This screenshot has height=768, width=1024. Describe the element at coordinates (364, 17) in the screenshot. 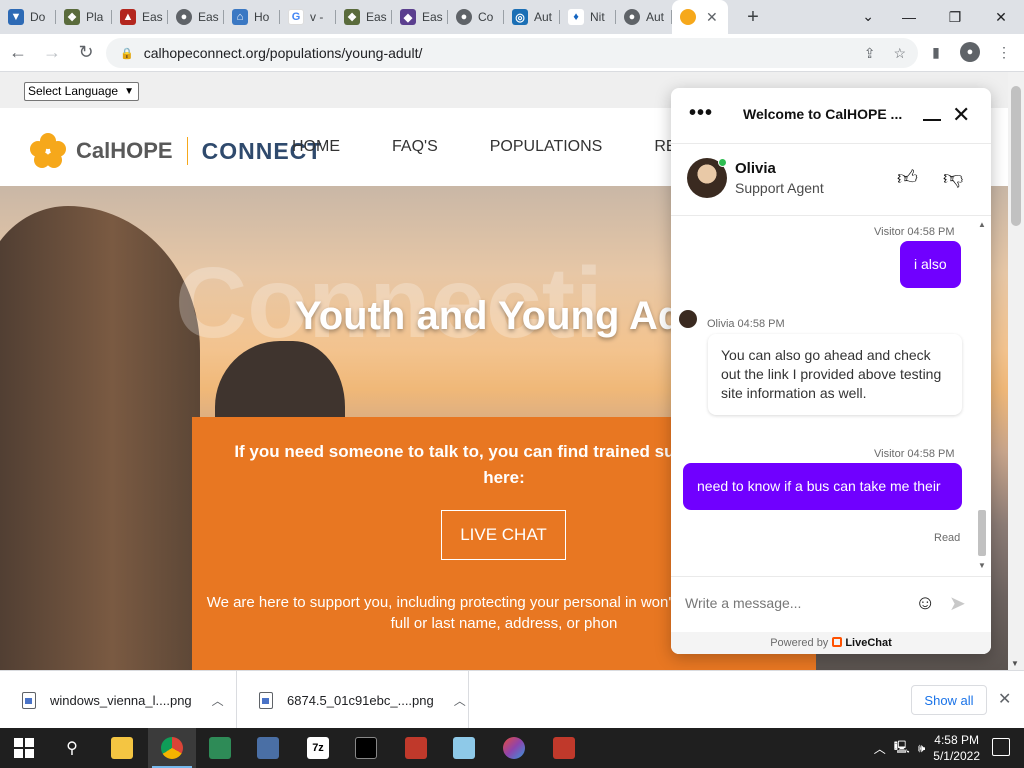

I see `browser-tab: ❖ Eas` at that location.